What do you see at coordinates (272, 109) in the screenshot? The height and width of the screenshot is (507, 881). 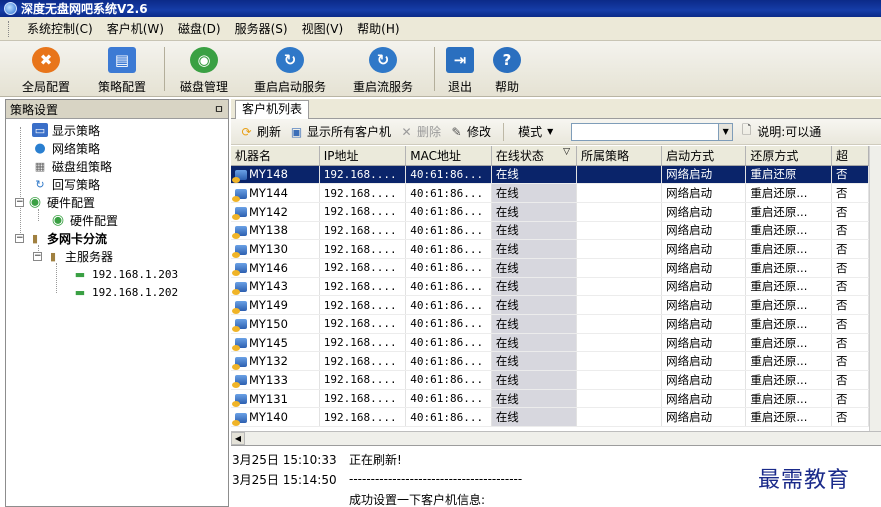 I see `tab-client-list: 客户机列表` at bounding box center [272, 109].